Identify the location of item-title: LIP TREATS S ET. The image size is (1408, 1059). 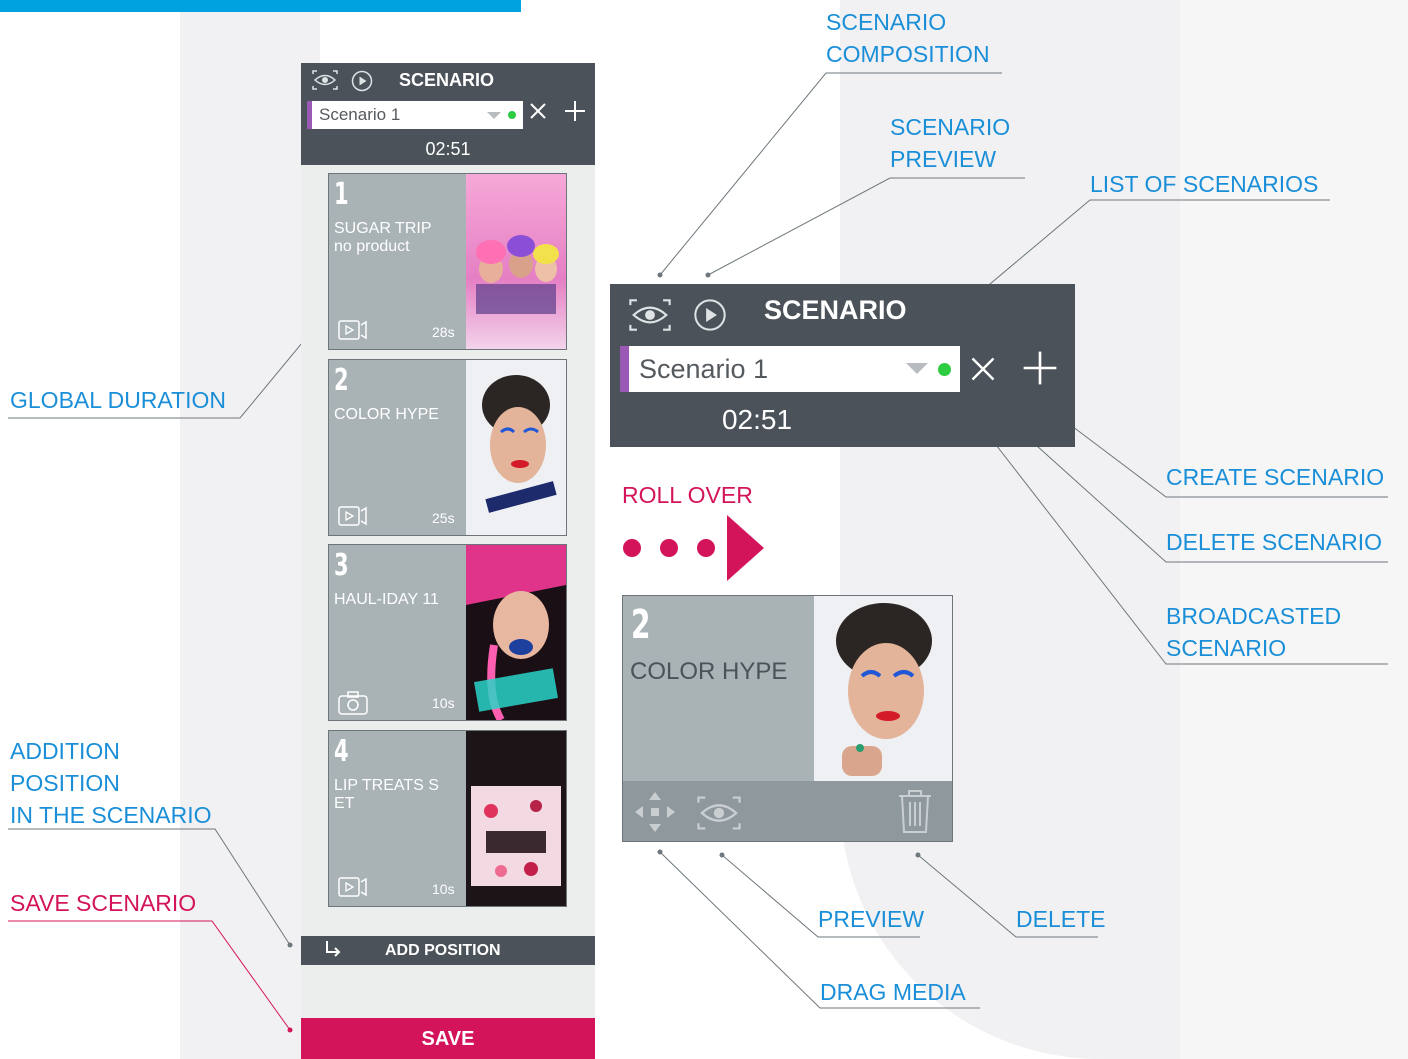
(386, 794).